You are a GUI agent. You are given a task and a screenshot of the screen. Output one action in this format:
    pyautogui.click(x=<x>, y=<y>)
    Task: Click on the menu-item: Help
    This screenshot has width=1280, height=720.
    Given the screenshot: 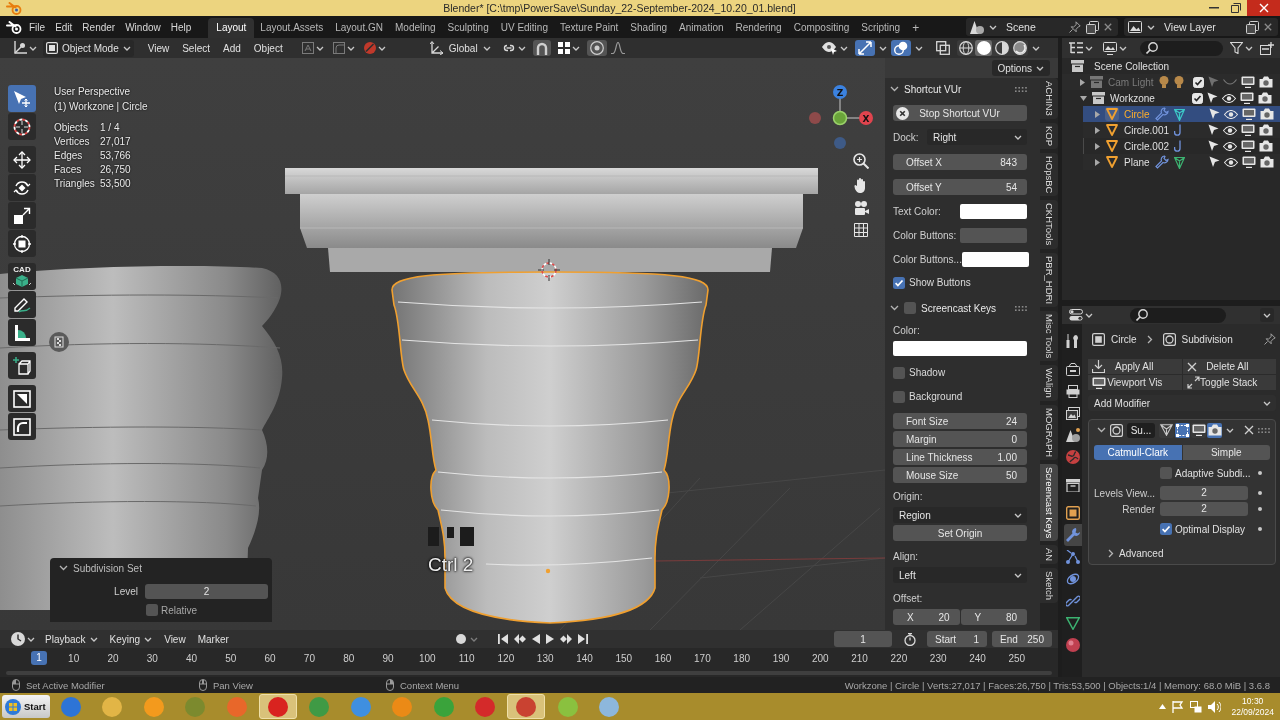 What is the action you would take?
    pyautogui.click(x=181, y=27)
    